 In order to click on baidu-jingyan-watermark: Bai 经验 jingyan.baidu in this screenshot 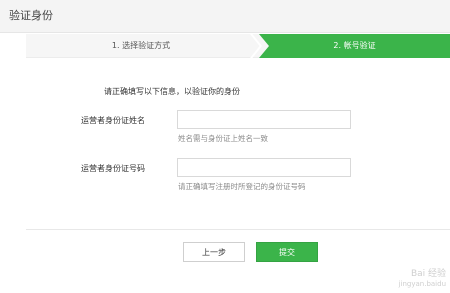, I will do `click(422, 279)`.